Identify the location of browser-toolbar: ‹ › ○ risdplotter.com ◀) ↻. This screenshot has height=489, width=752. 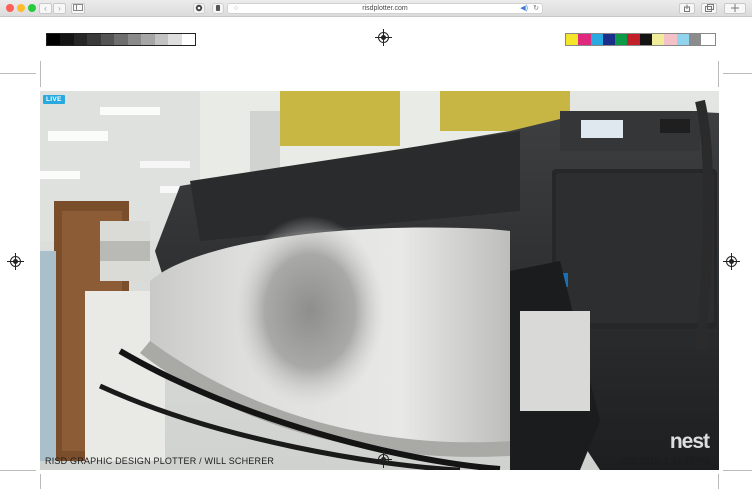
(376, 8).